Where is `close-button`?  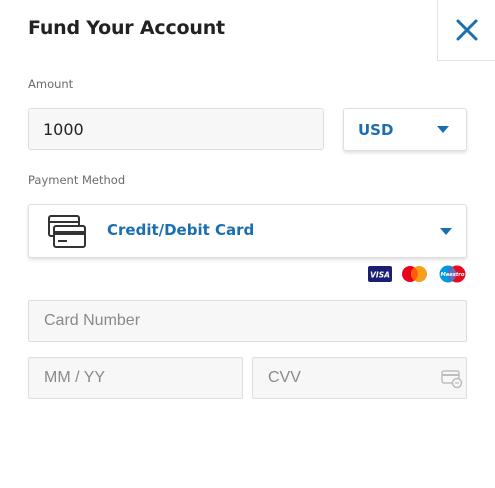 close-button is located at coordinates (466, 30).